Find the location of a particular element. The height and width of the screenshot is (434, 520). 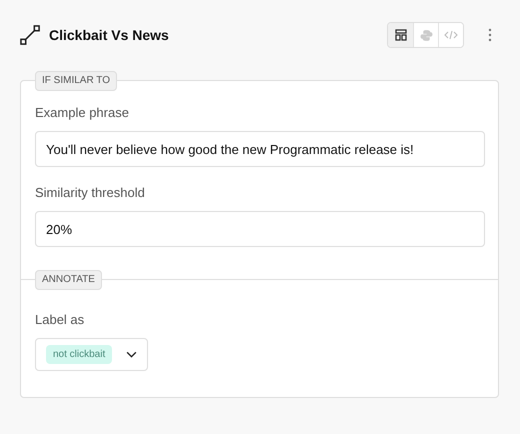

field-label: Similarity threshold is located at coordinates (90, 192).